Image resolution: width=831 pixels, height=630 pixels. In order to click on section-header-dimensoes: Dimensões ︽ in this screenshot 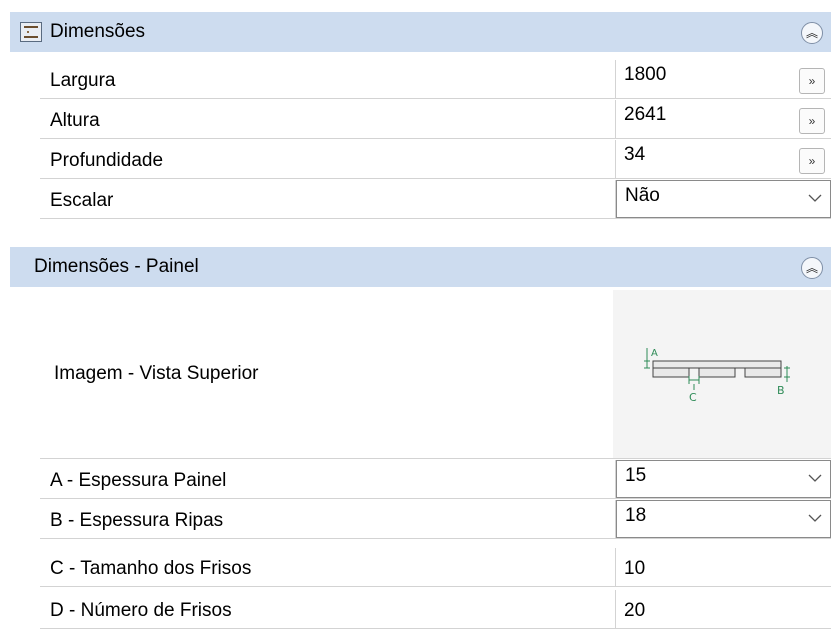, I will do `click(420, 32)`.